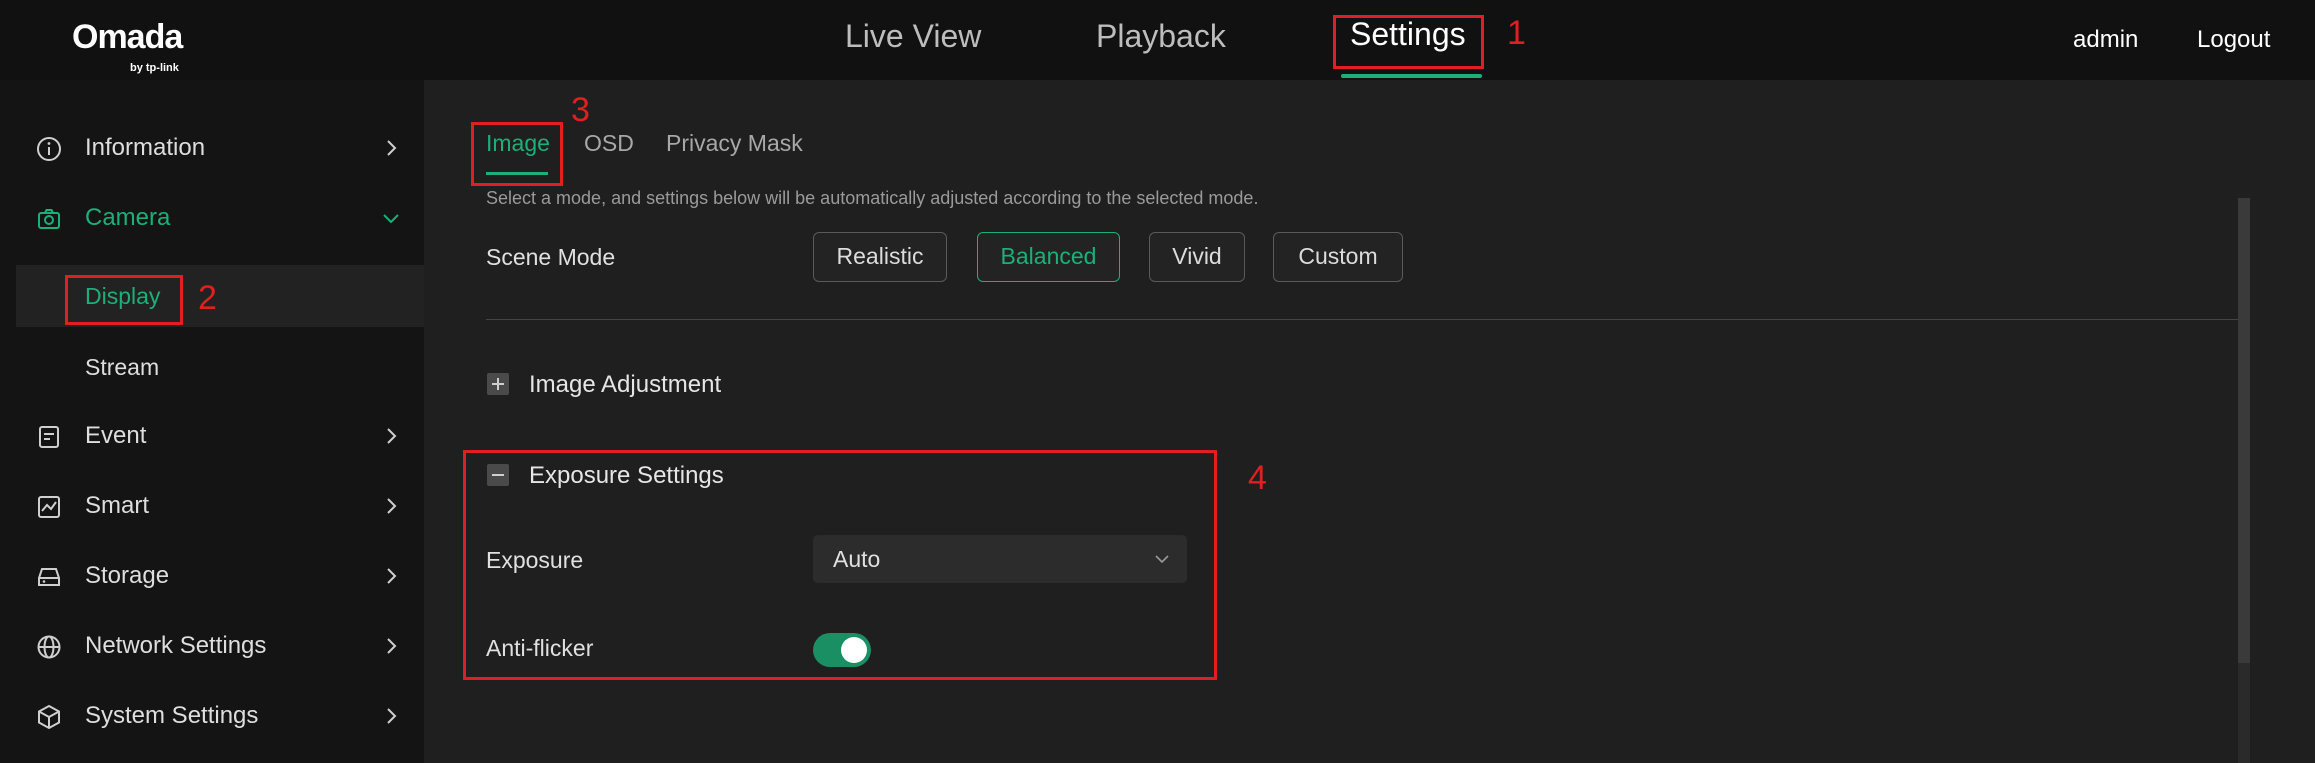 Image resolution: width=2315 pixels, height=763 pixels. What do you see at coordinates (1161, 36) in the screenshot?
I see `nav-tab-playback: Playback` at bounding box center [1161, 36].